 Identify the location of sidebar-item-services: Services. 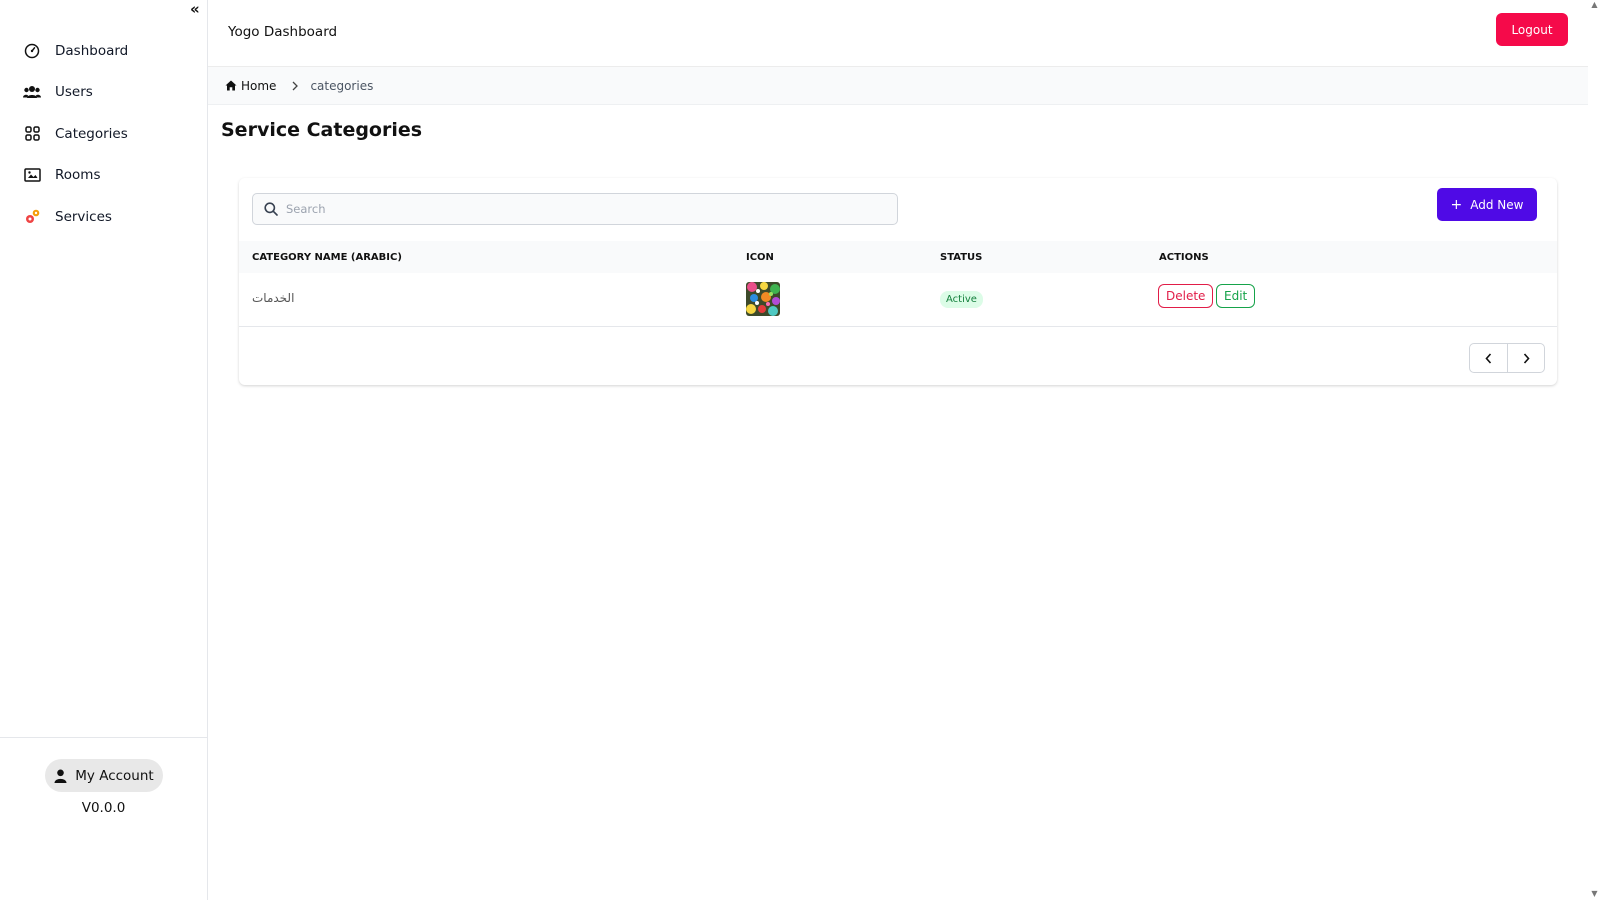
(103, 217).